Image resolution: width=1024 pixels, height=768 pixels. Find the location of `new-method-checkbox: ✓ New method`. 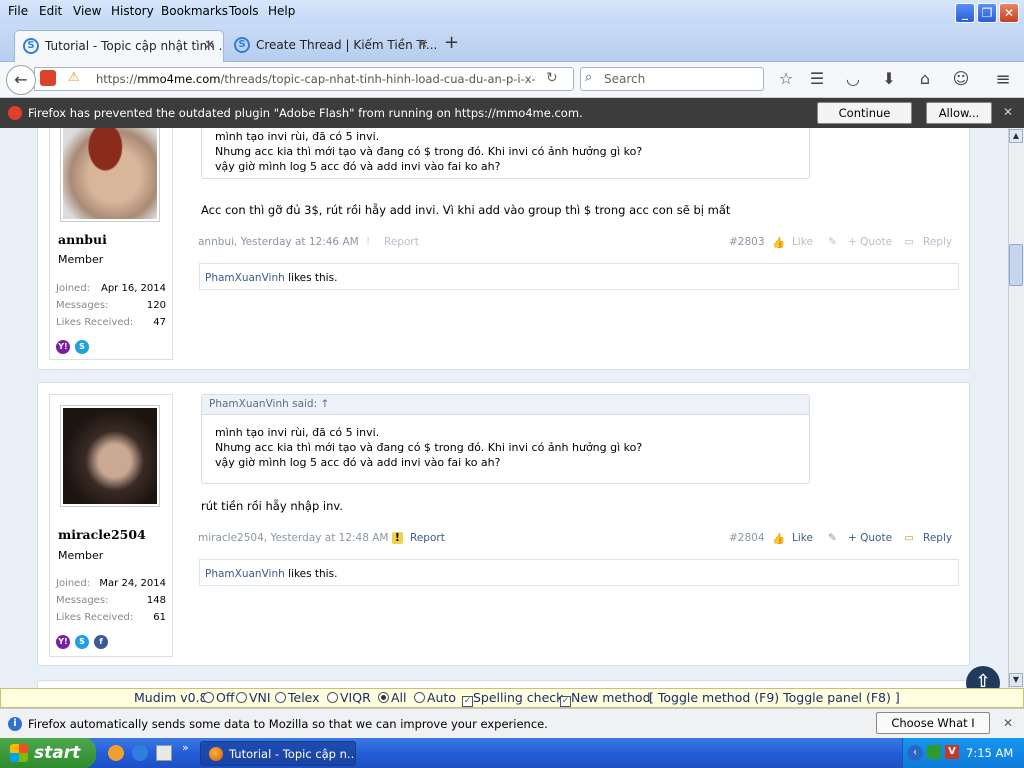

new-method-checkbox: ✓ New method is located at coordinates (605, 698).